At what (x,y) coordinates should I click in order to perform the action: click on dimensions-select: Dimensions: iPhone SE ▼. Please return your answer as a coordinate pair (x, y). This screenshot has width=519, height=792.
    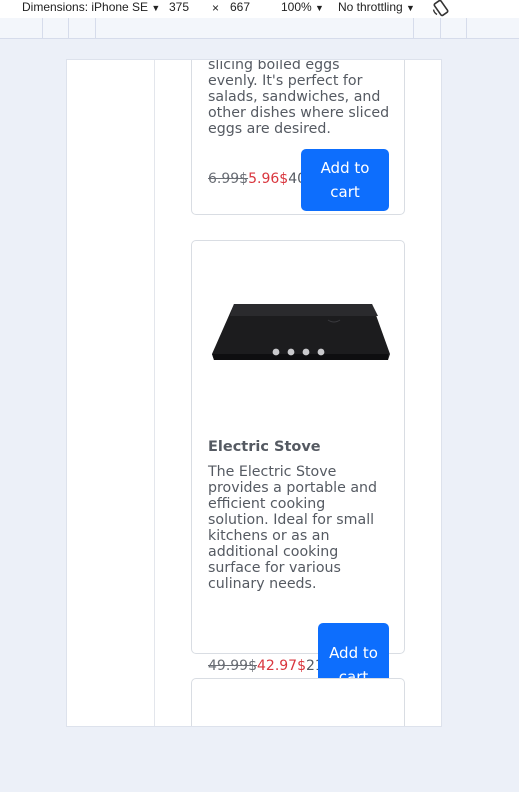
    Looking at the image, I should click on (91, 8).